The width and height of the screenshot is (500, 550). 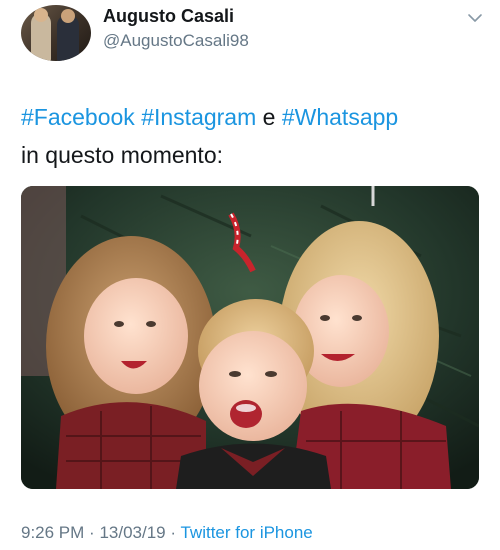 I want to click on tweet-time: 9:26 PM, so click(x=52, y=532).